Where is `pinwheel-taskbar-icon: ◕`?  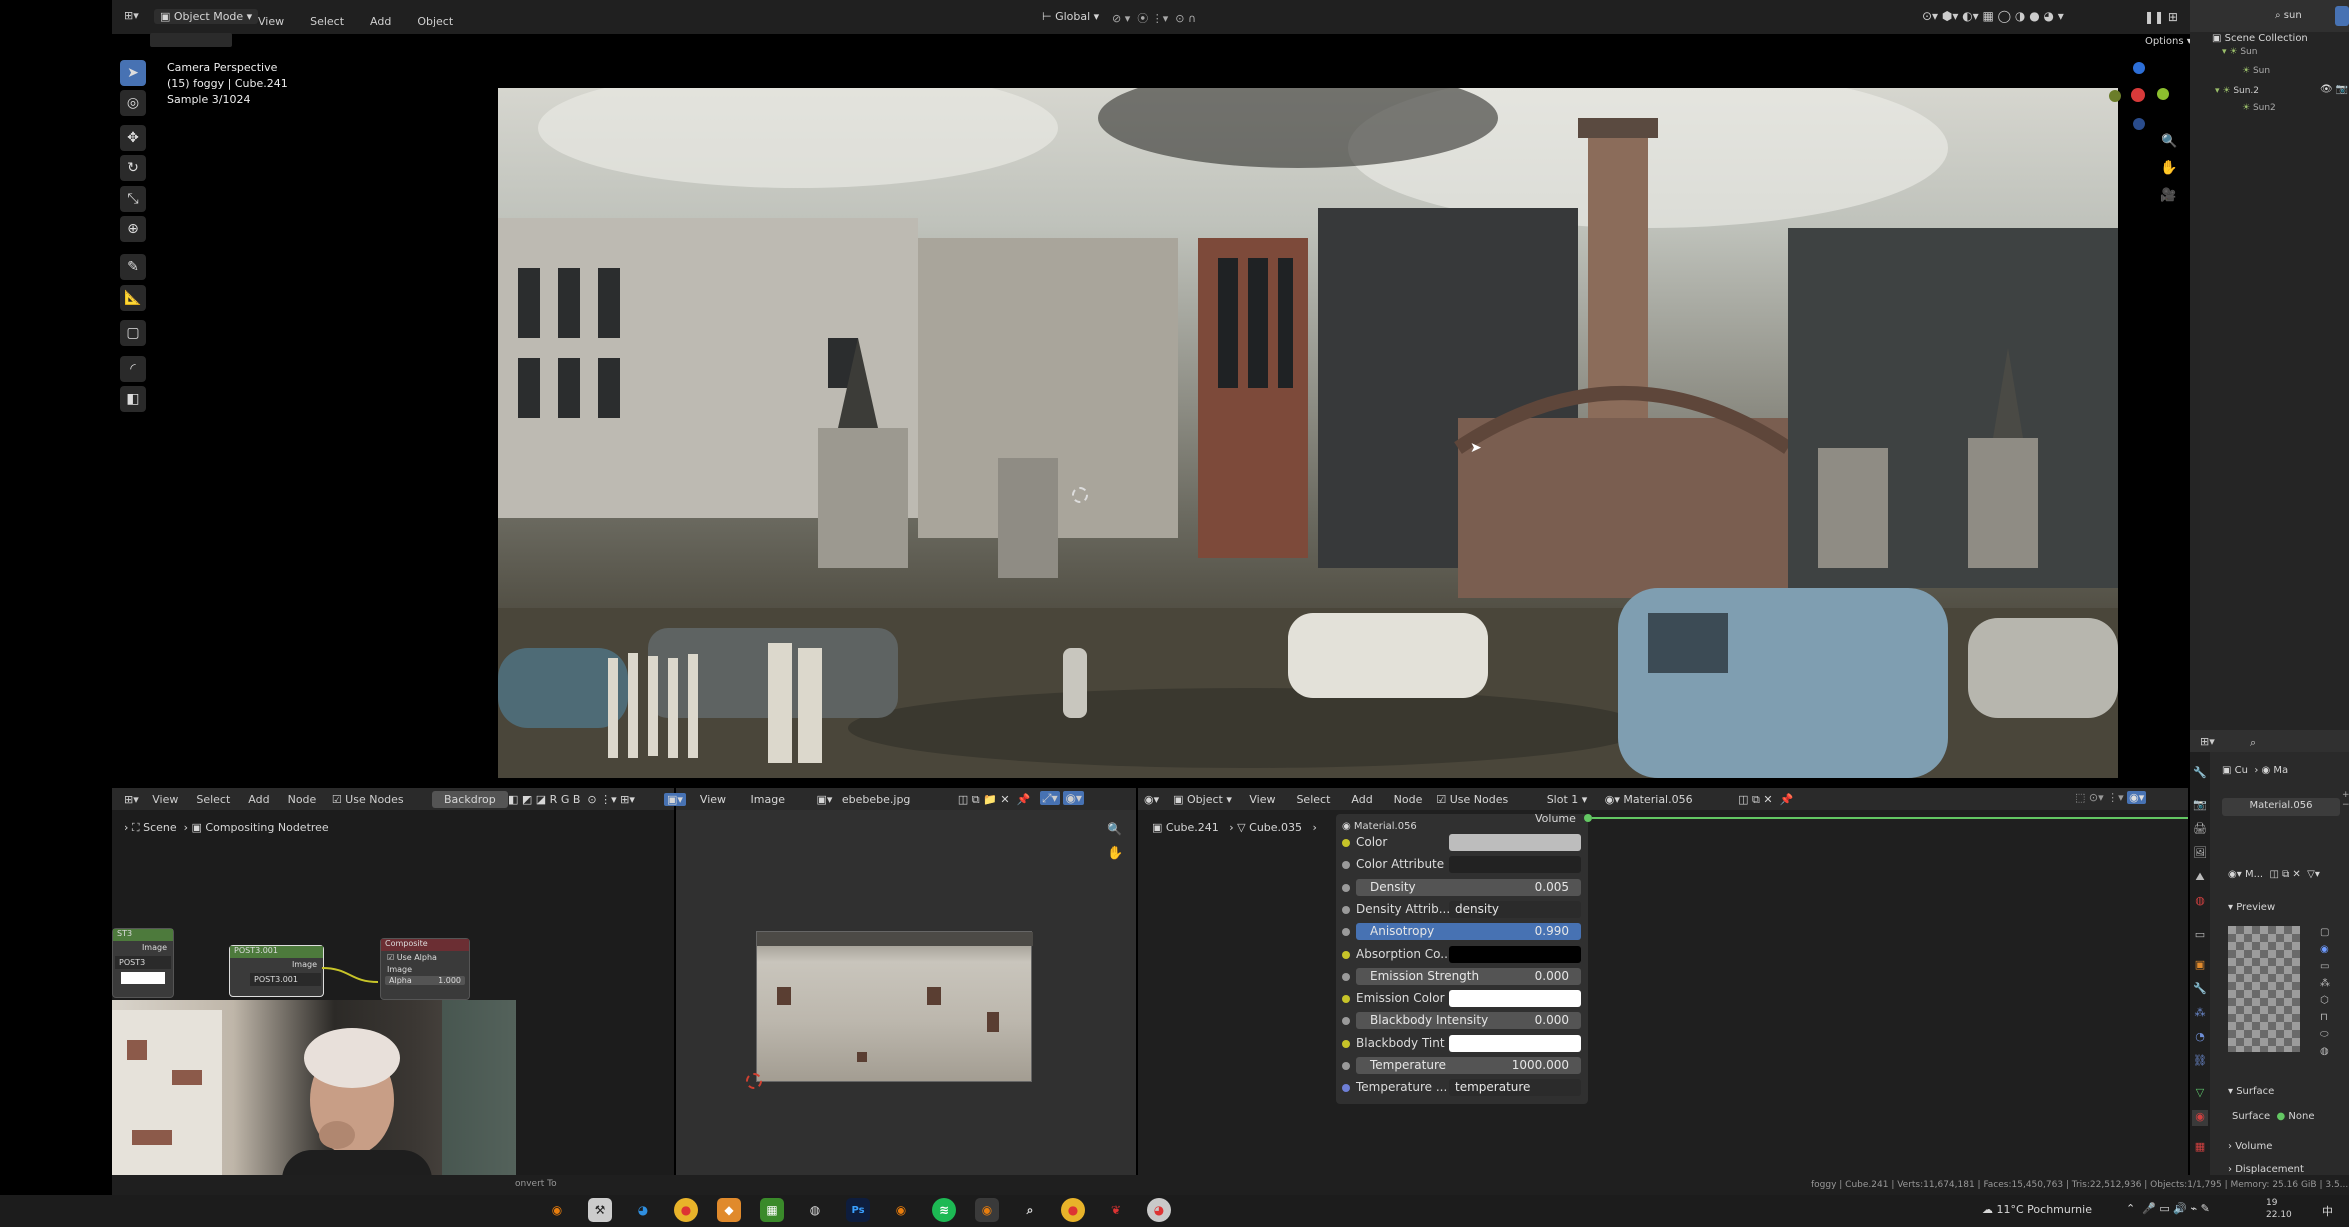
pinwheel-taskbar-icon: ◕ is located at coordinates (643, 1210).